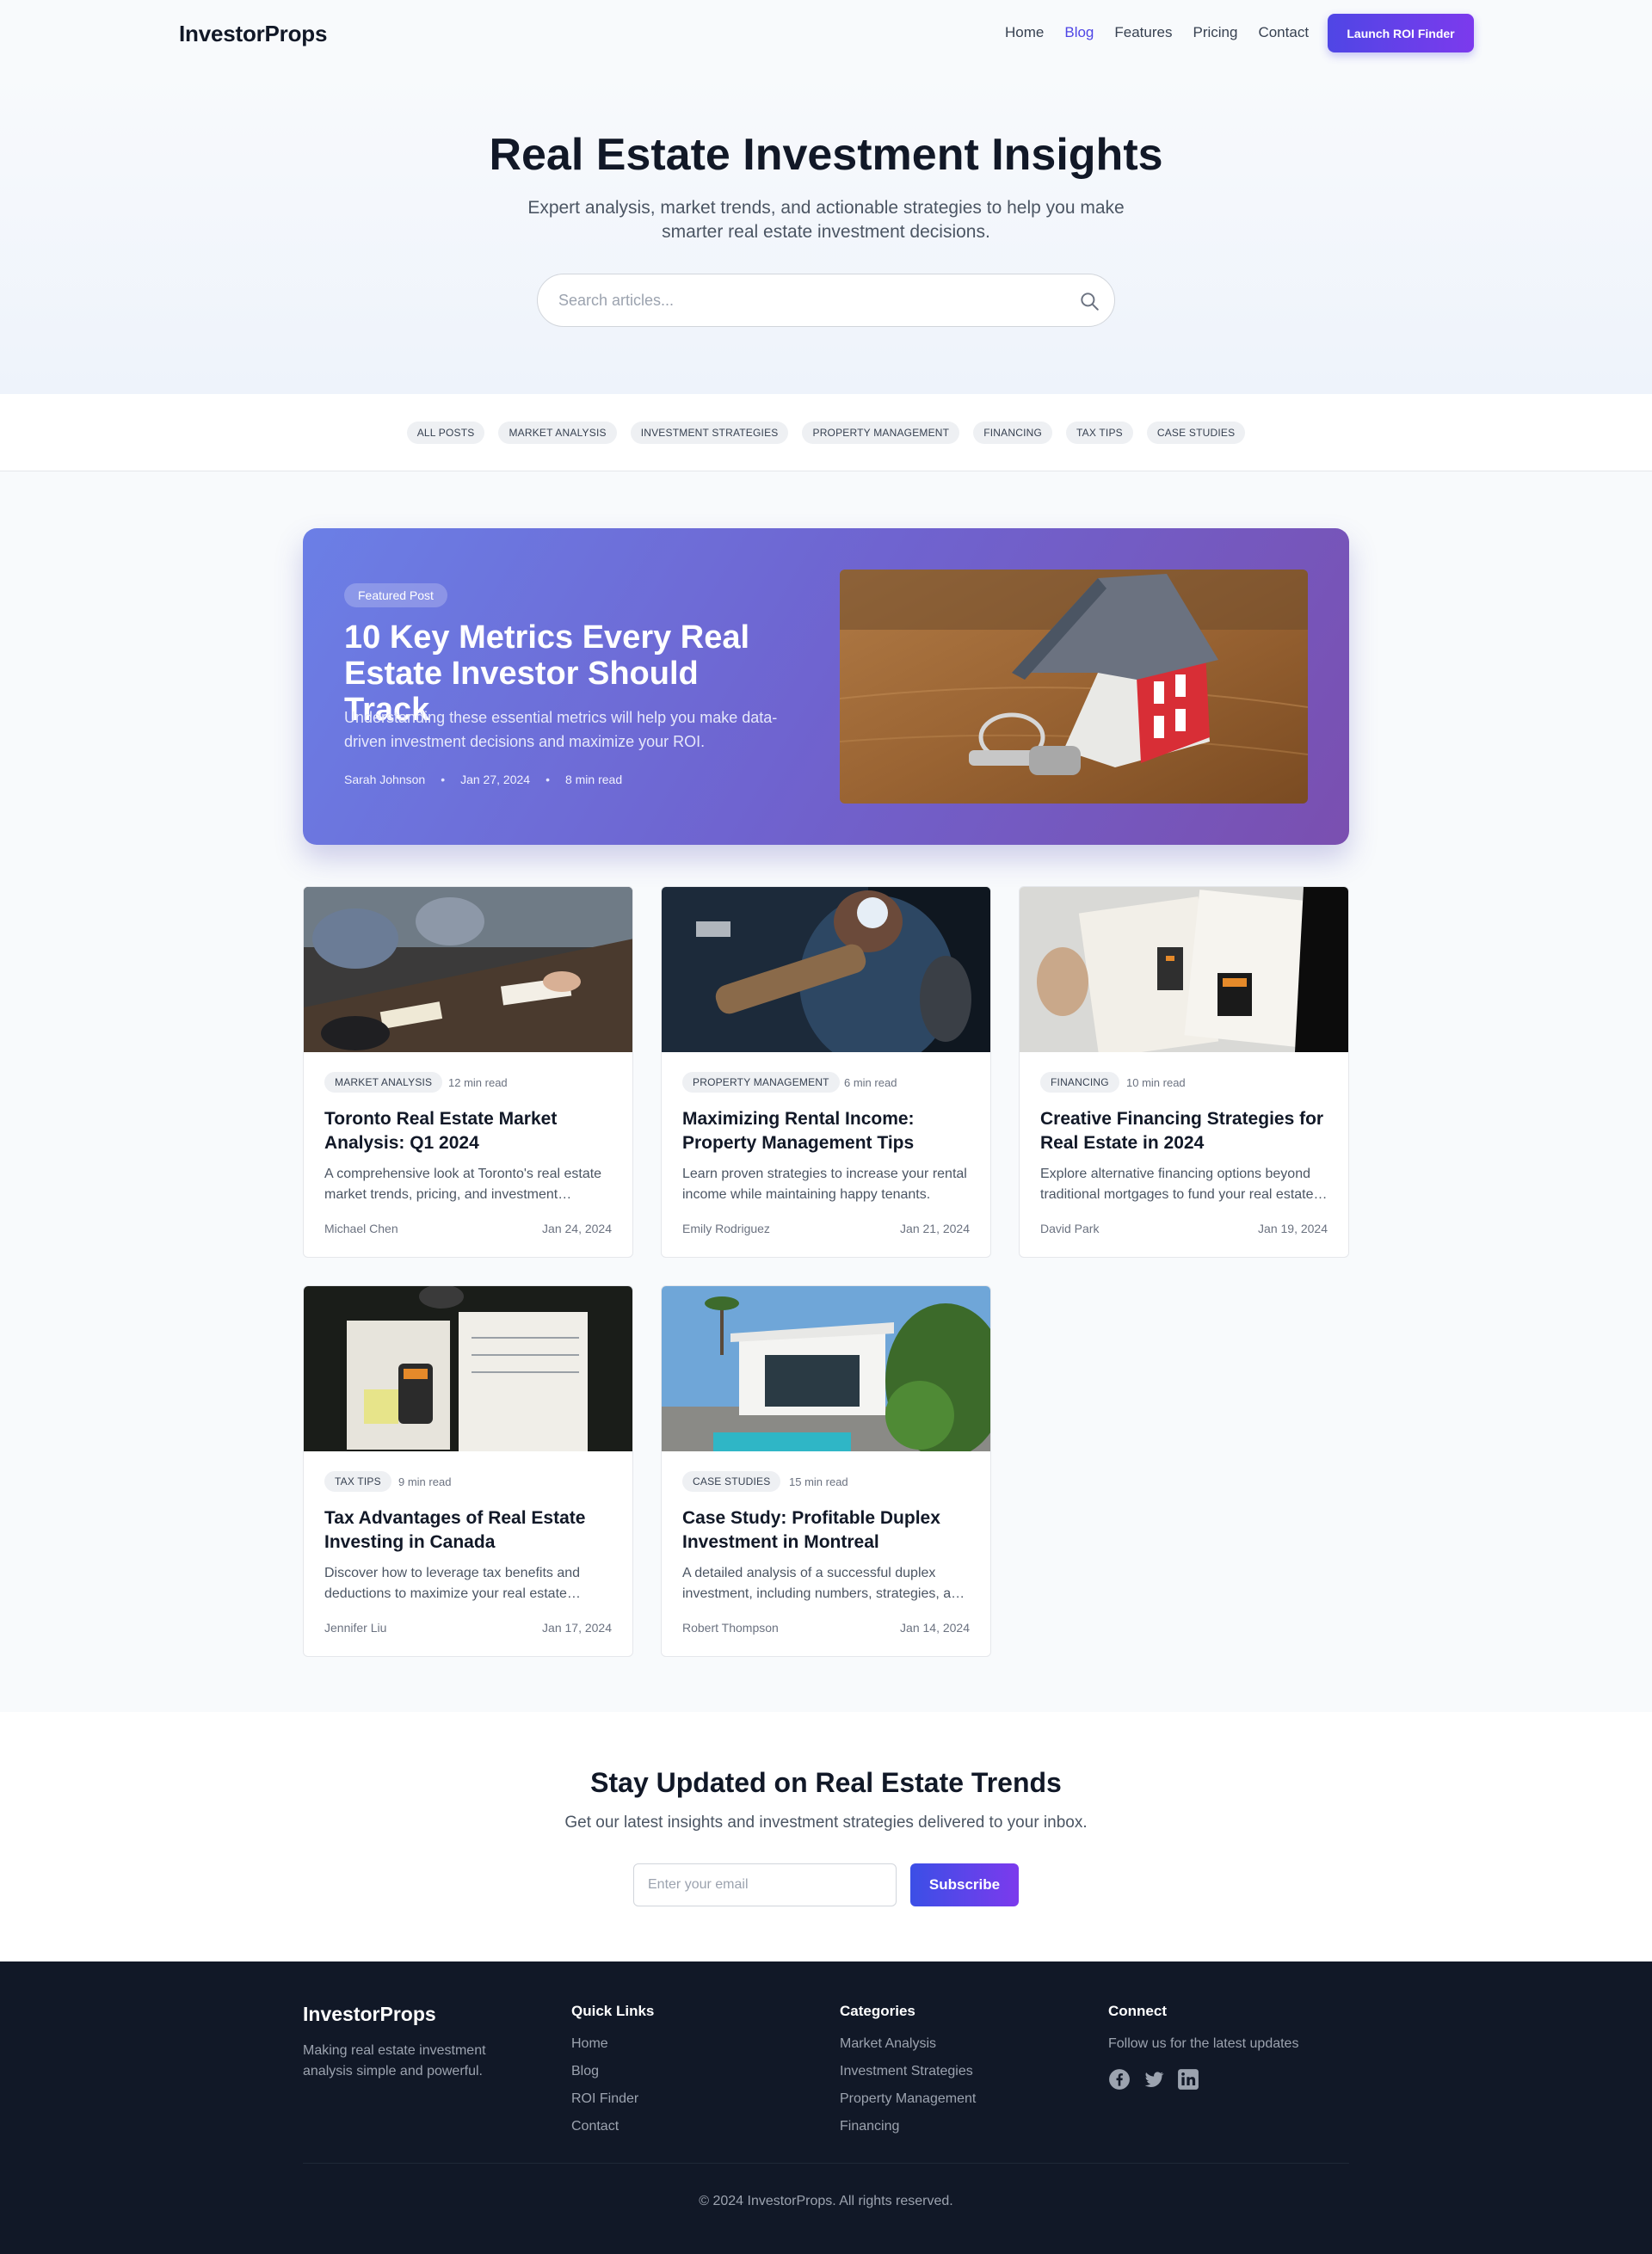  What do you see at coordinates (612, 2102) in the screenshot?
I see `footer-link-roi-finder: ROI Finder` at bounding box center [612, 2102].